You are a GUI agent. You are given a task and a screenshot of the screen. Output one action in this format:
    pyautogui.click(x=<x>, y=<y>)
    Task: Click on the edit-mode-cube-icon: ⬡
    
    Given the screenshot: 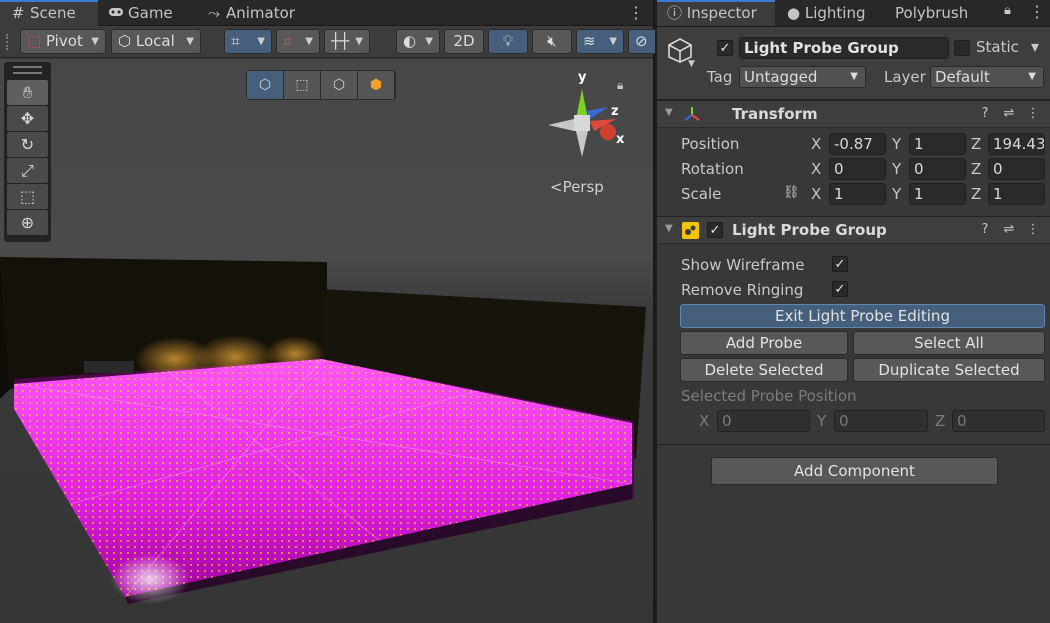 What is the action you would take?
    pyautogui.click(x=265, y=85)
    